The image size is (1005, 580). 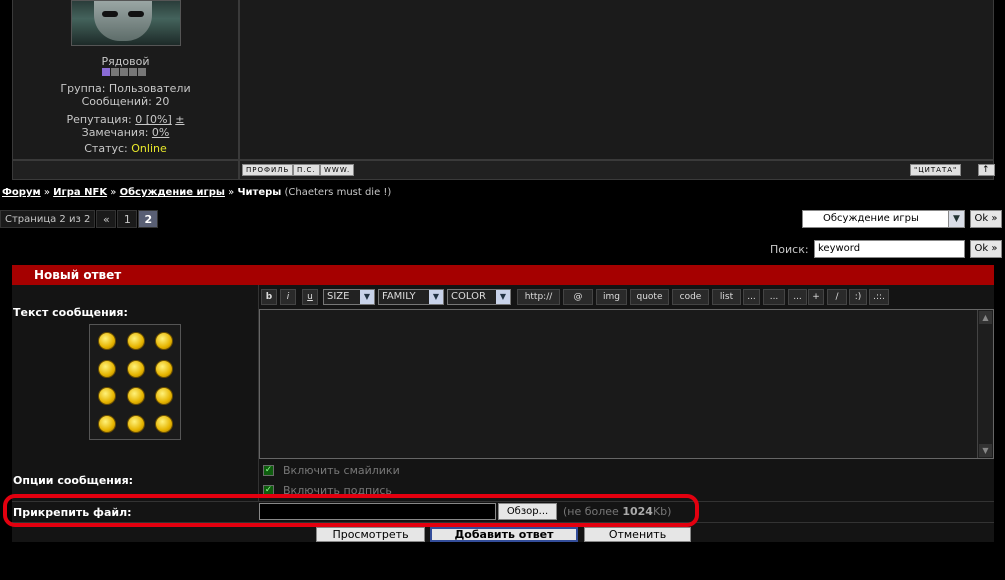 What do you see at coordinates (21, 192) in the screenshot?
I see `breadcrumb-forum: Форум` at bounding box center [21, 192].